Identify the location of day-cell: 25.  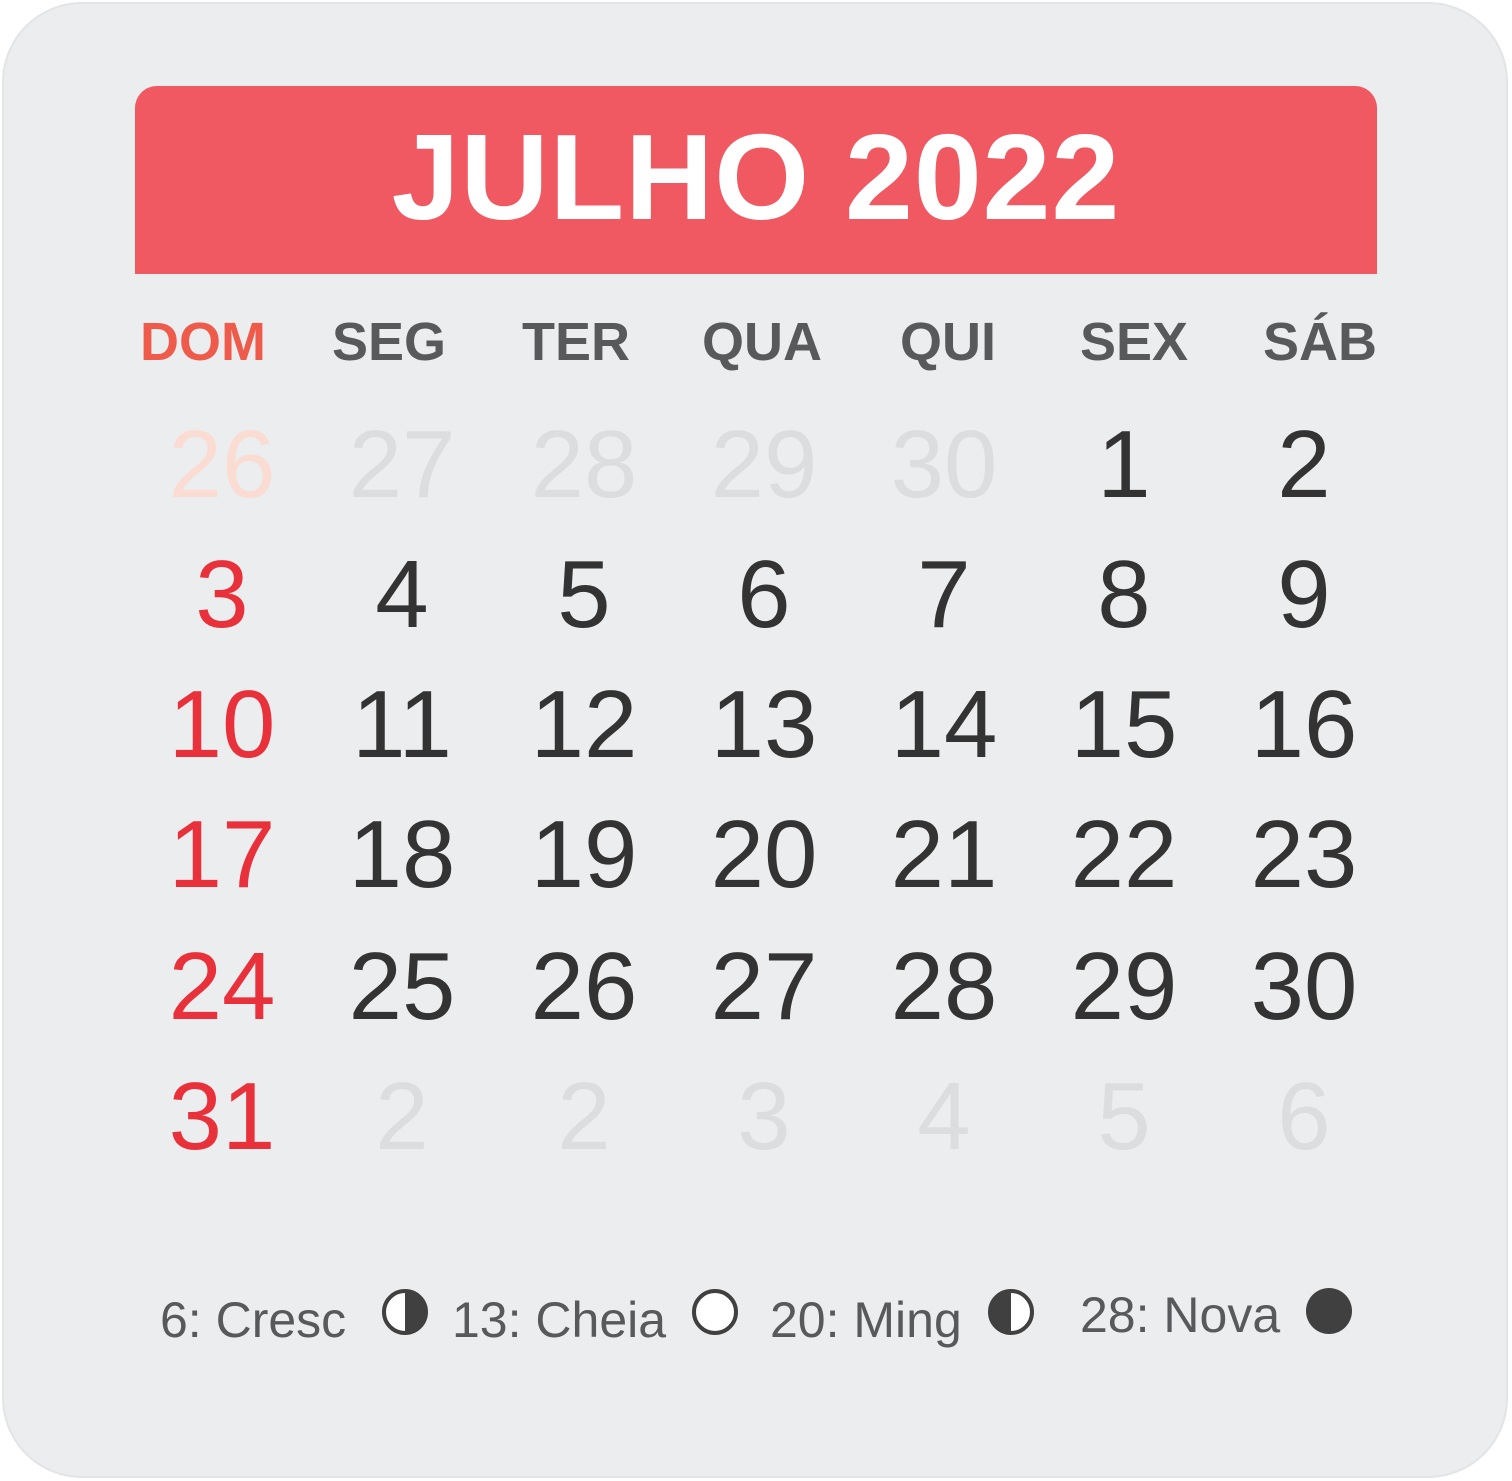
(402, 986).